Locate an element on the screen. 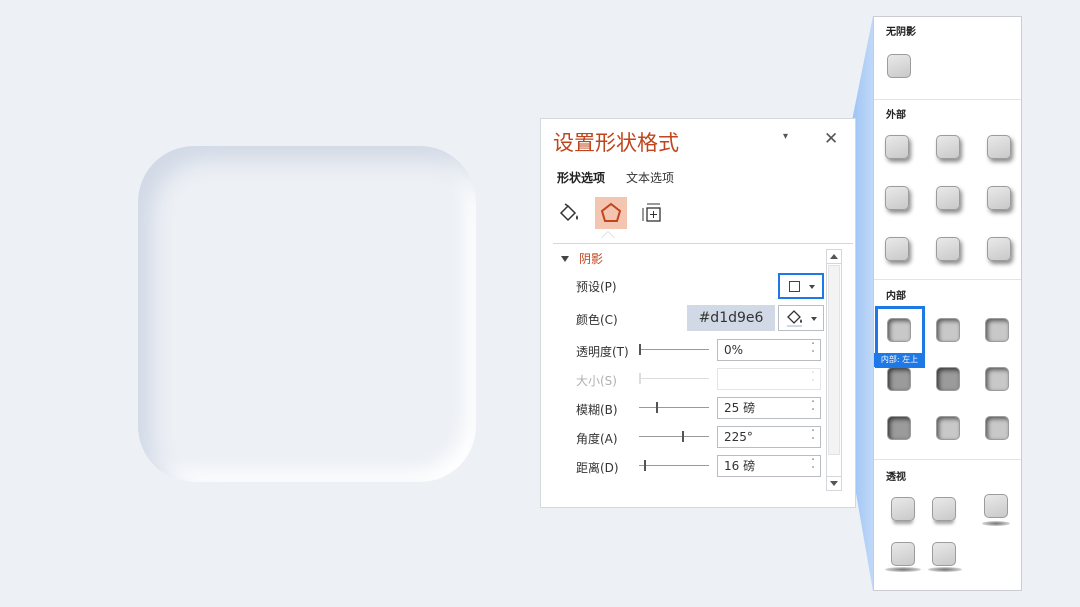  size-properties-icon is located at coordinates (651, 212).